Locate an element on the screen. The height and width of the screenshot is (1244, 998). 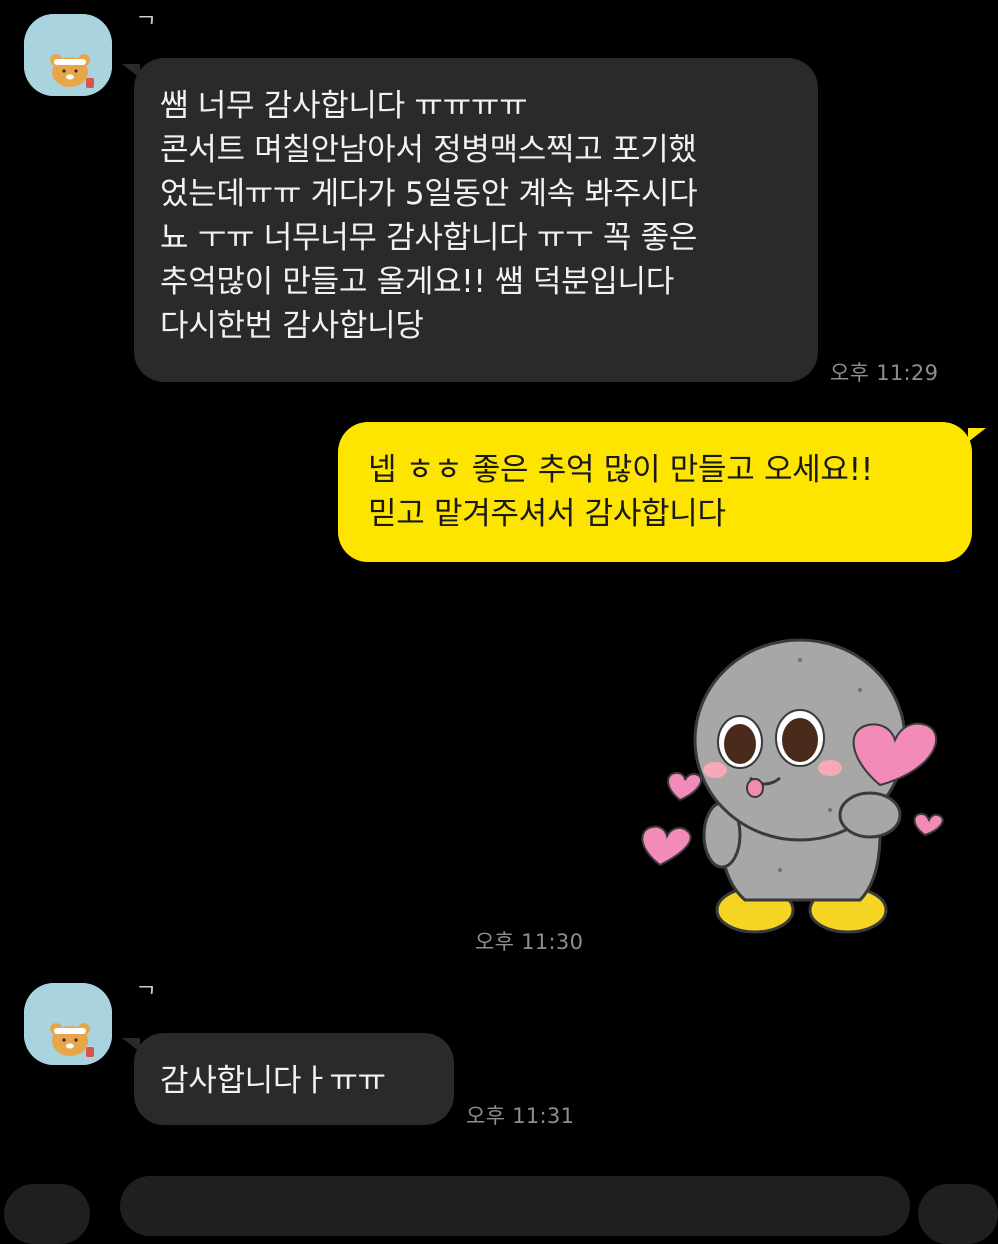
gray-doll-heart-sticker is located at coordinates (790, 787).